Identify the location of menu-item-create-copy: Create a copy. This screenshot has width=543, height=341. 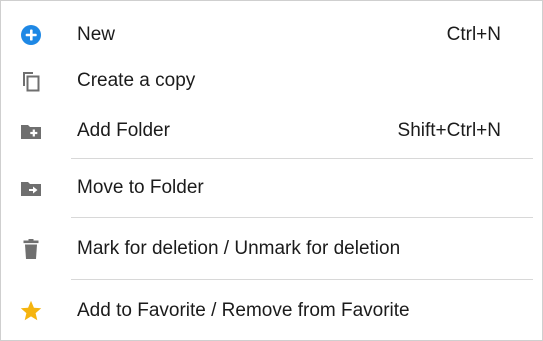
(271, 81).